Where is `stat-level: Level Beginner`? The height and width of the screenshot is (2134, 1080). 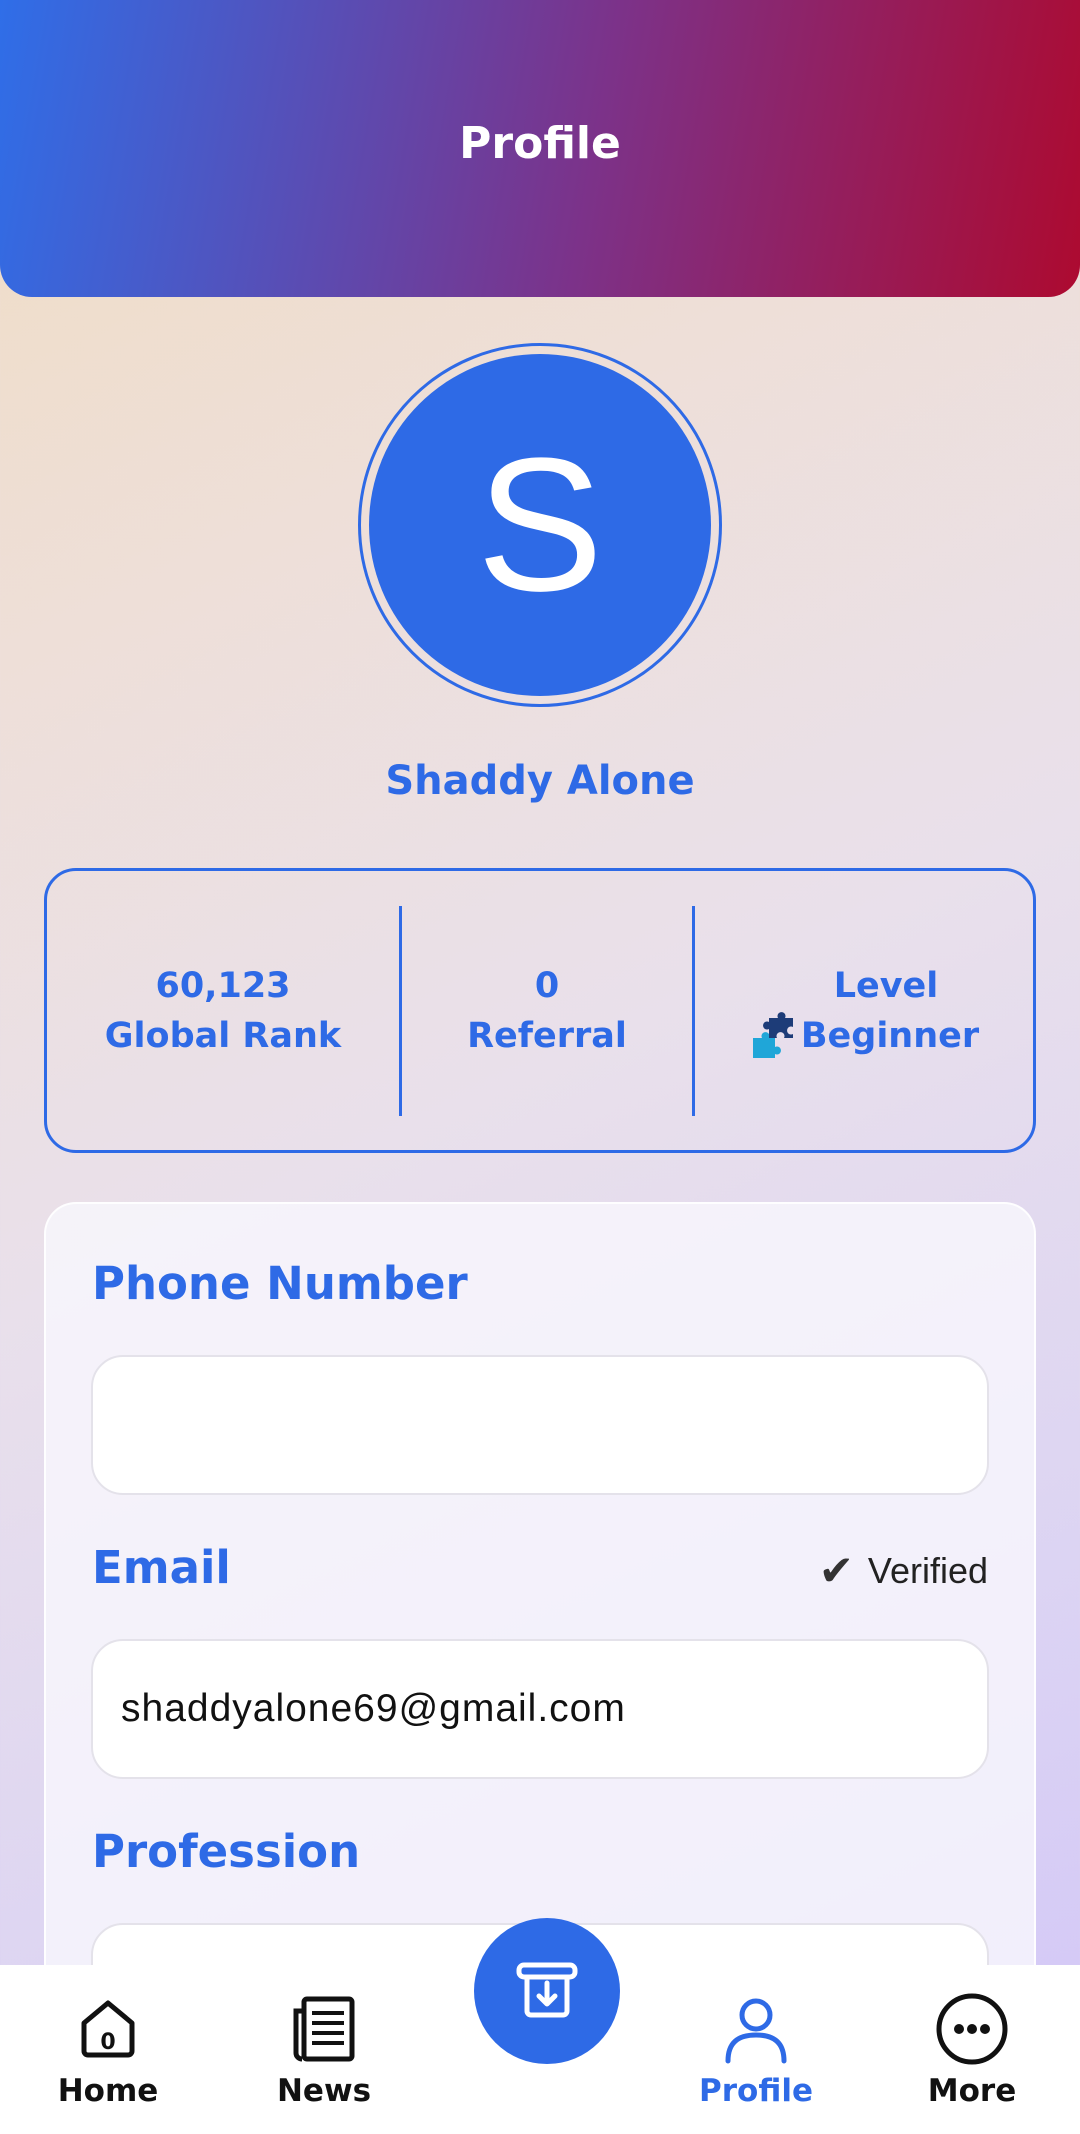
stat-level: Level Beginner is located at coordinates (864, 1010).